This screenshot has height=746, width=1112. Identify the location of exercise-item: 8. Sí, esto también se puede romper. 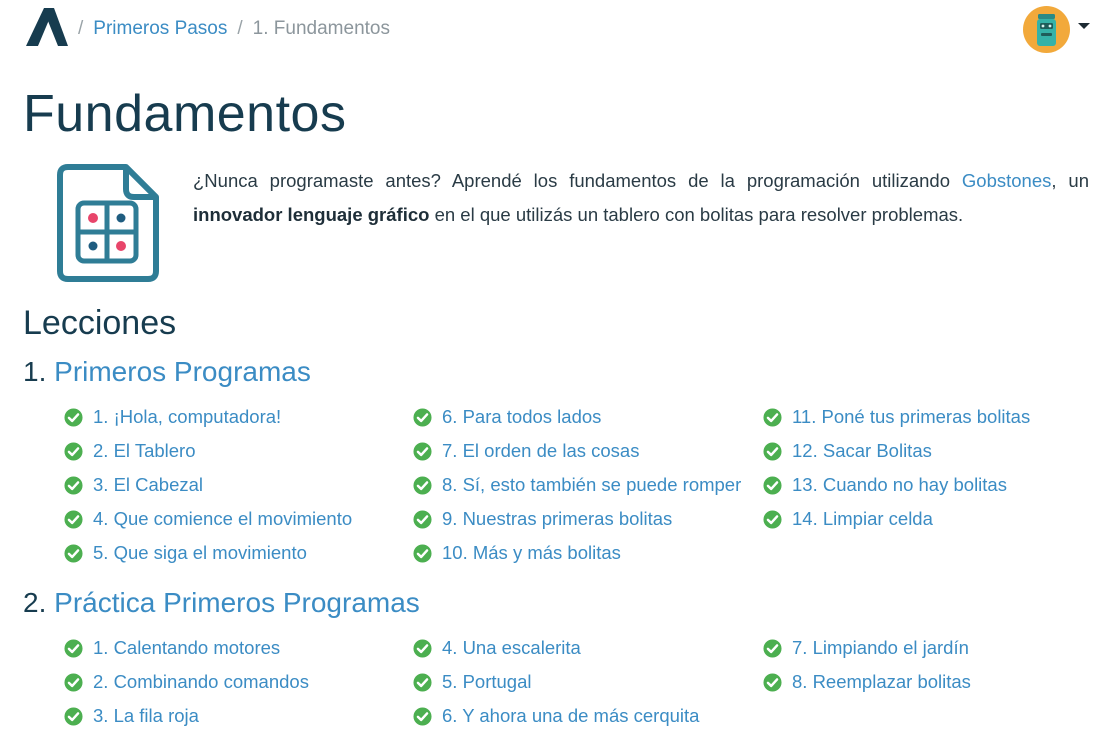
(577, 485).